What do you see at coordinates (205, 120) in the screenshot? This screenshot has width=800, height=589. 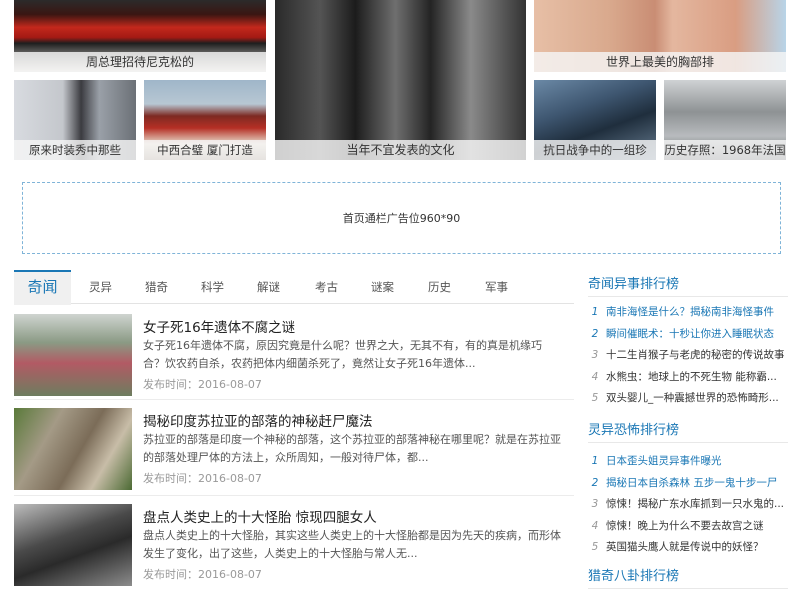 I see `gallery-tile: 中西合璧 厦门打造` at bounding box center [205, 120].